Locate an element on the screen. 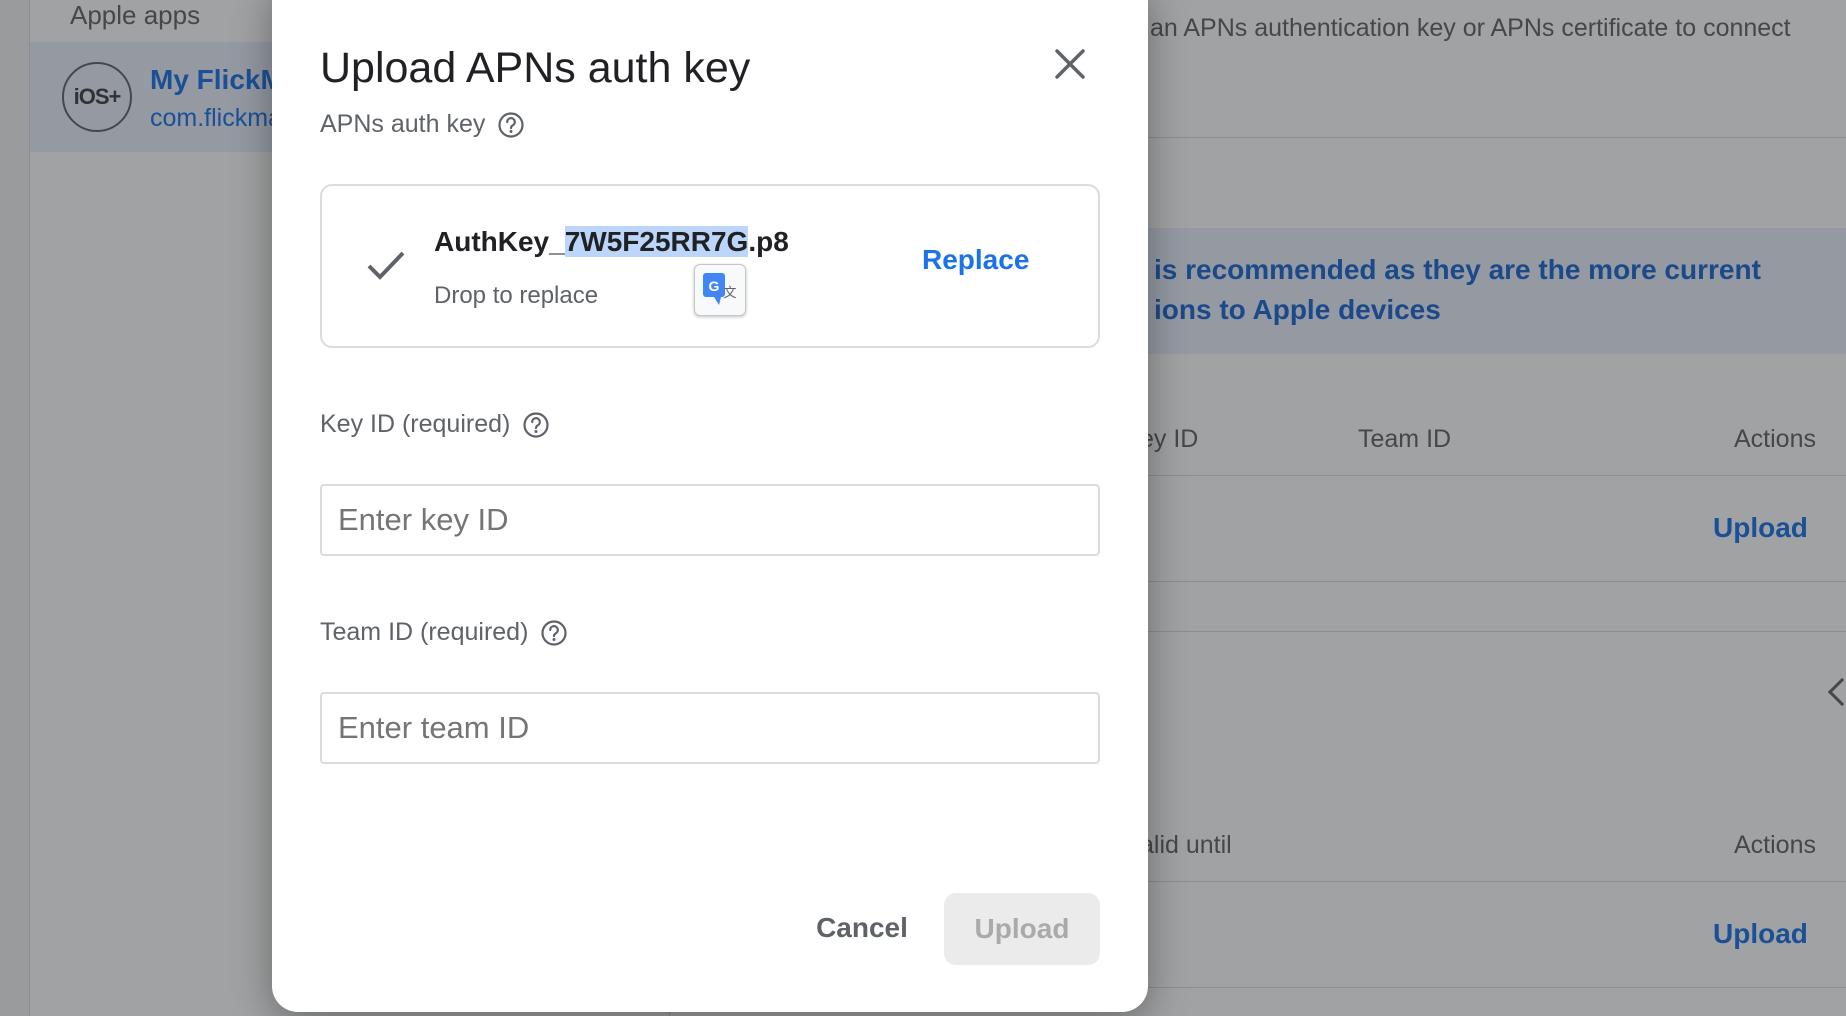 The height and width of the screenshot is (1016, 1846). team-id-label: Team ID (required) is located at coordinates (444, 632).